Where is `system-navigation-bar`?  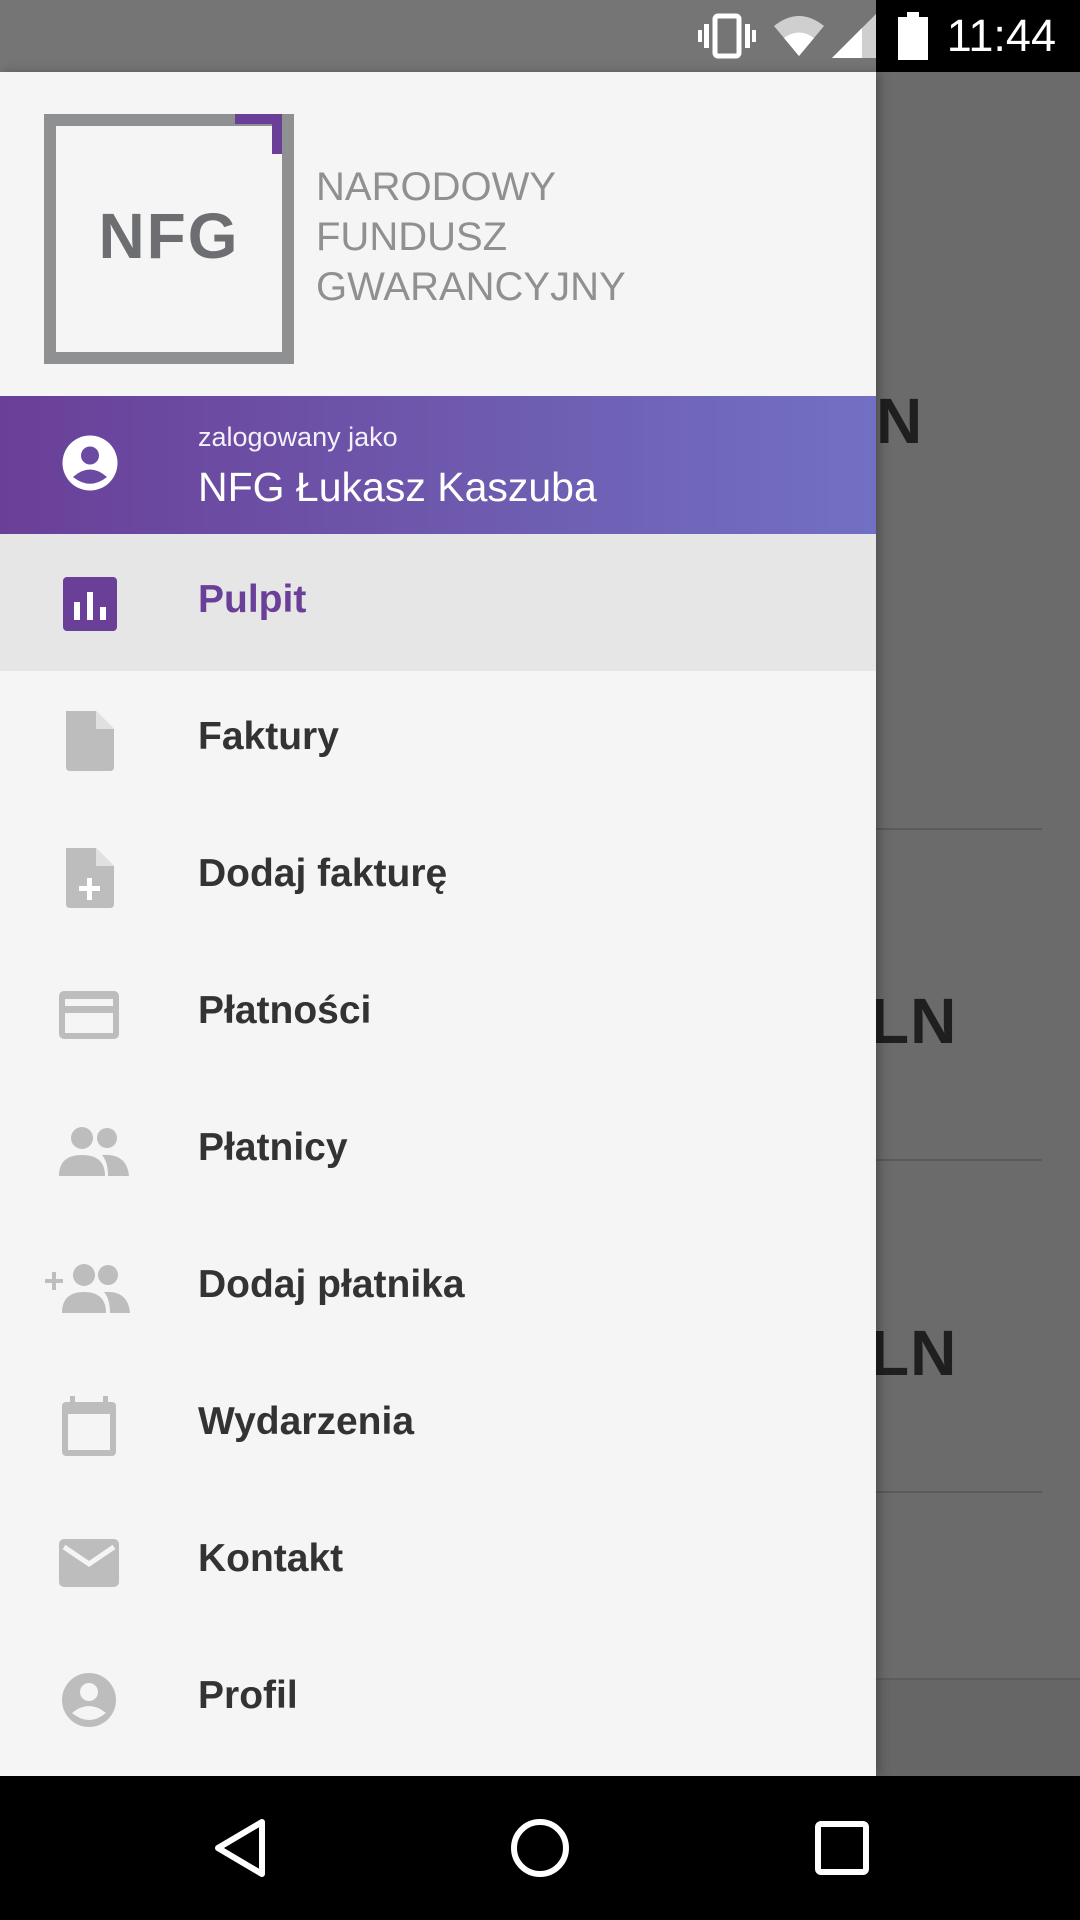 system-navigation-bar is located at coordinates (540, 1848).